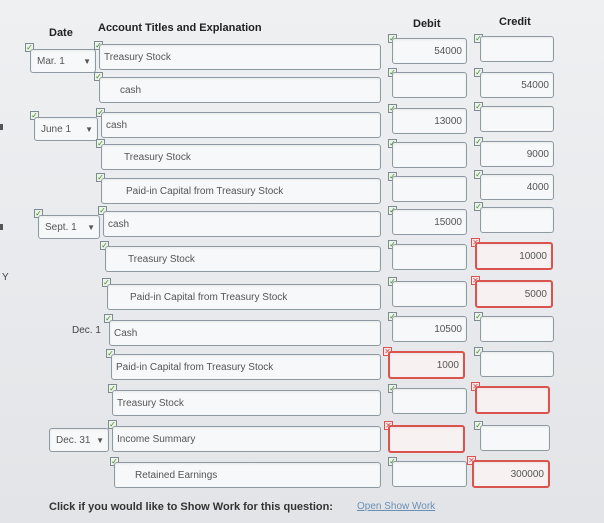 The height and width of the screenshot is (523, 604). Describe the element at coordinates (535, 294) in the screenshot. I see `credit-value: 5000` at that location.